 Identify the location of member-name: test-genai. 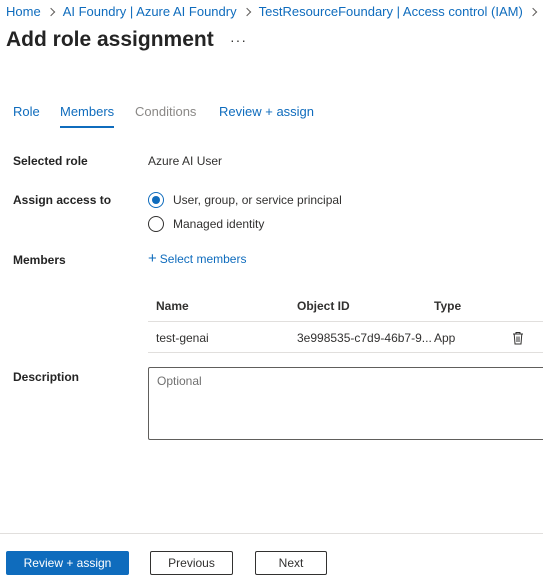
(182, 338).